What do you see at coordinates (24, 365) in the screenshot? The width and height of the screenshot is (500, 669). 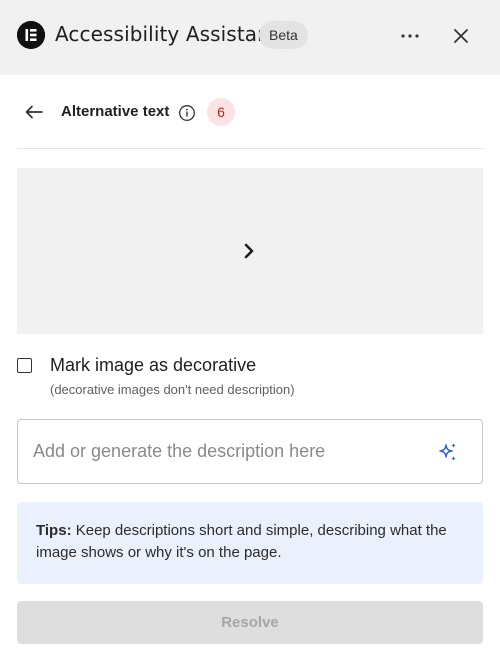 I see `decorative-checkbox` at bounding box center [24, 365].